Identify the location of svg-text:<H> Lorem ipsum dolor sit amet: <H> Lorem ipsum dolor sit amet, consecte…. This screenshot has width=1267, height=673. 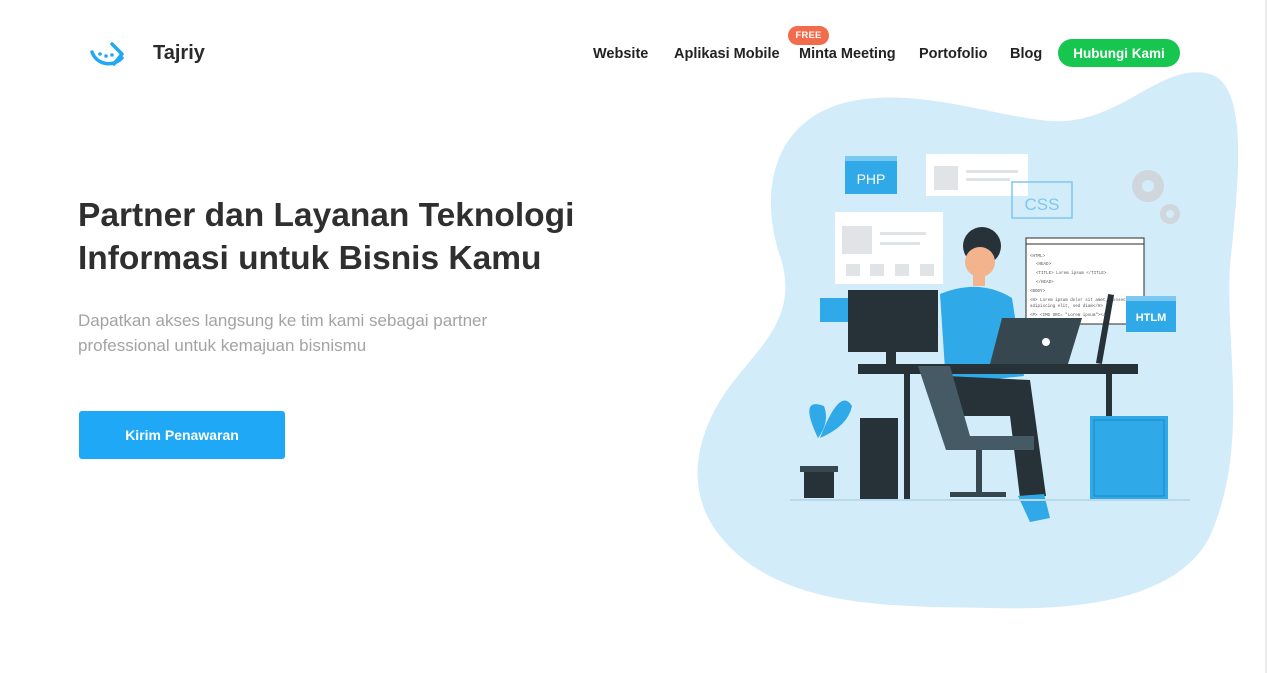
(1084, 300).